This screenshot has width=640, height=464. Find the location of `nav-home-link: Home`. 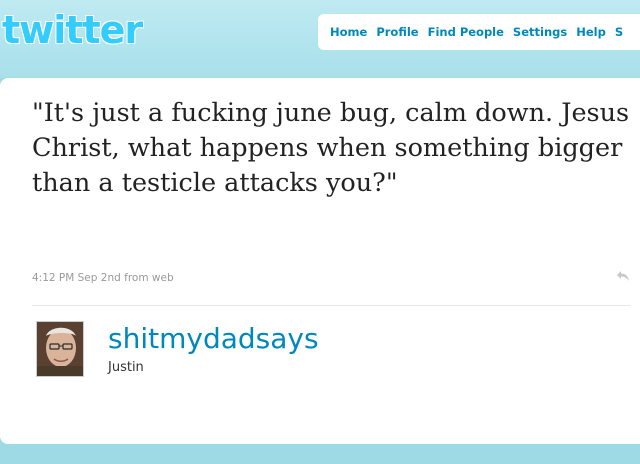

nav-home-link: Home is located at coordinates (348, 32).